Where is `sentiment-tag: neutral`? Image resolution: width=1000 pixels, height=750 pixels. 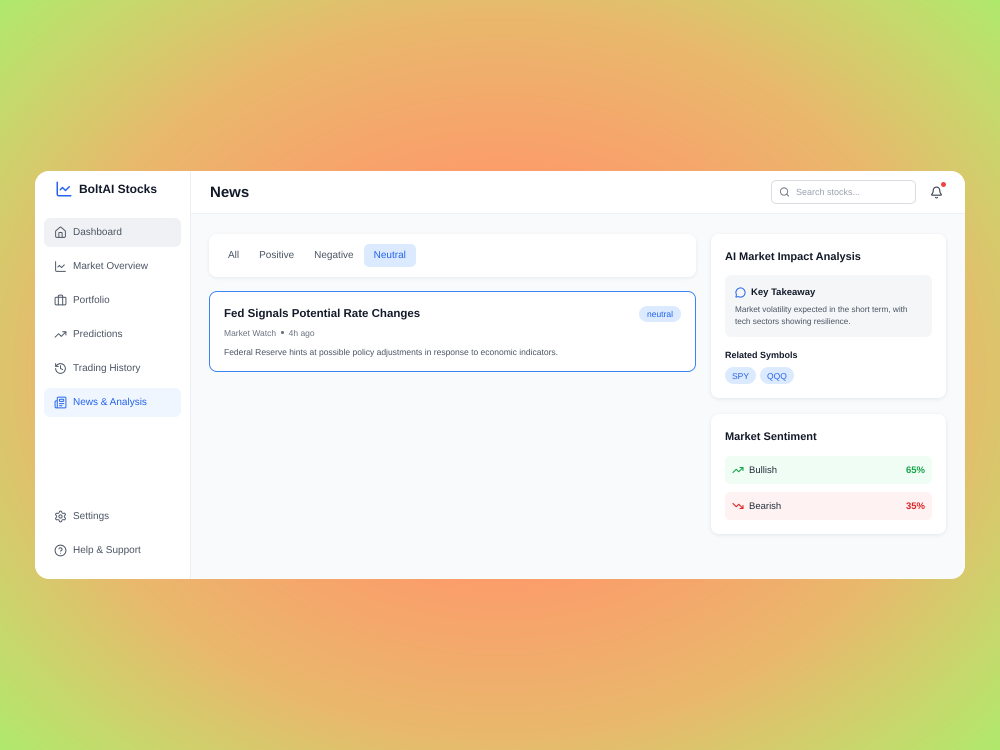
sentiment-tag: neutral is located at coordinates (660, 314).